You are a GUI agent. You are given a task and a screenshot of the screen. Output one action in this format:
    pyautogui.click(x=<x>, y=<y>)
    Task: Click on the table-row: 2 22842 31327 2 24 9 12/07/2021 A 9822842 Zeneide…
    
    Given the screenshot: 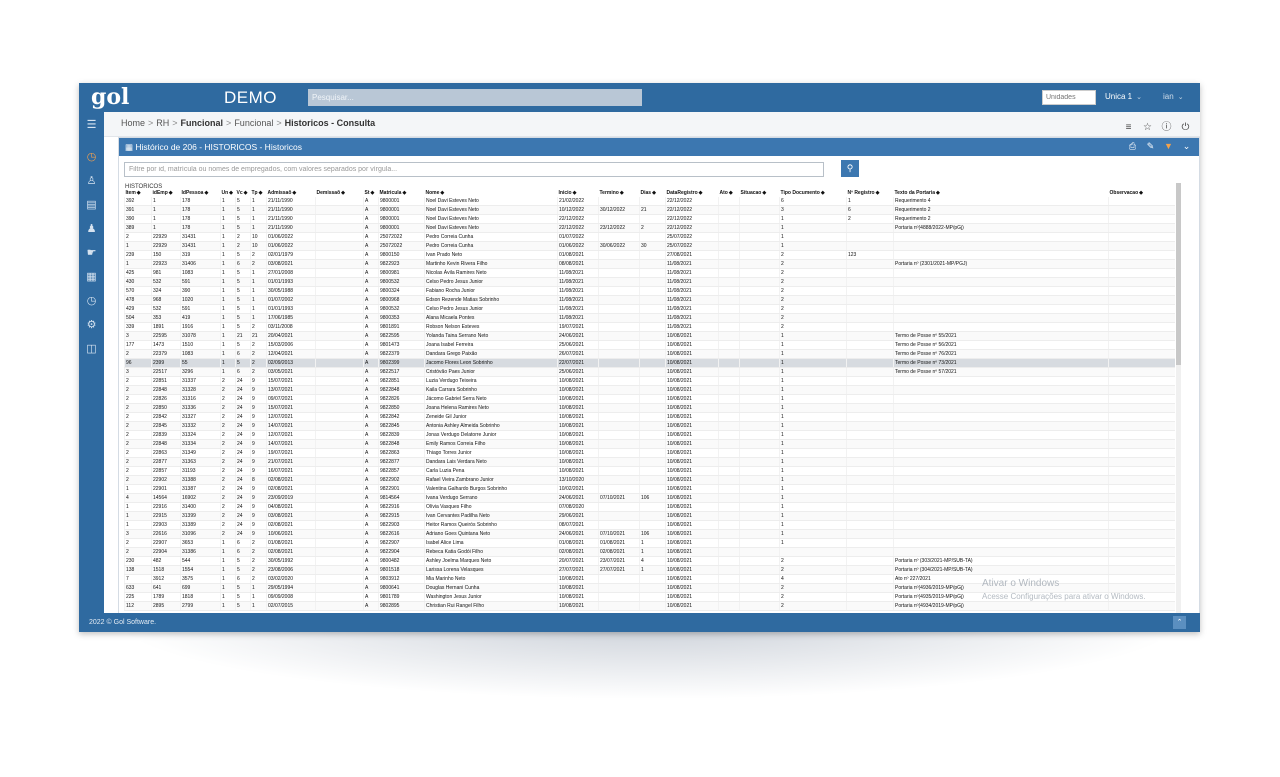 What is the action you would take?
    pyautogui.click(x=649, y=417)
    